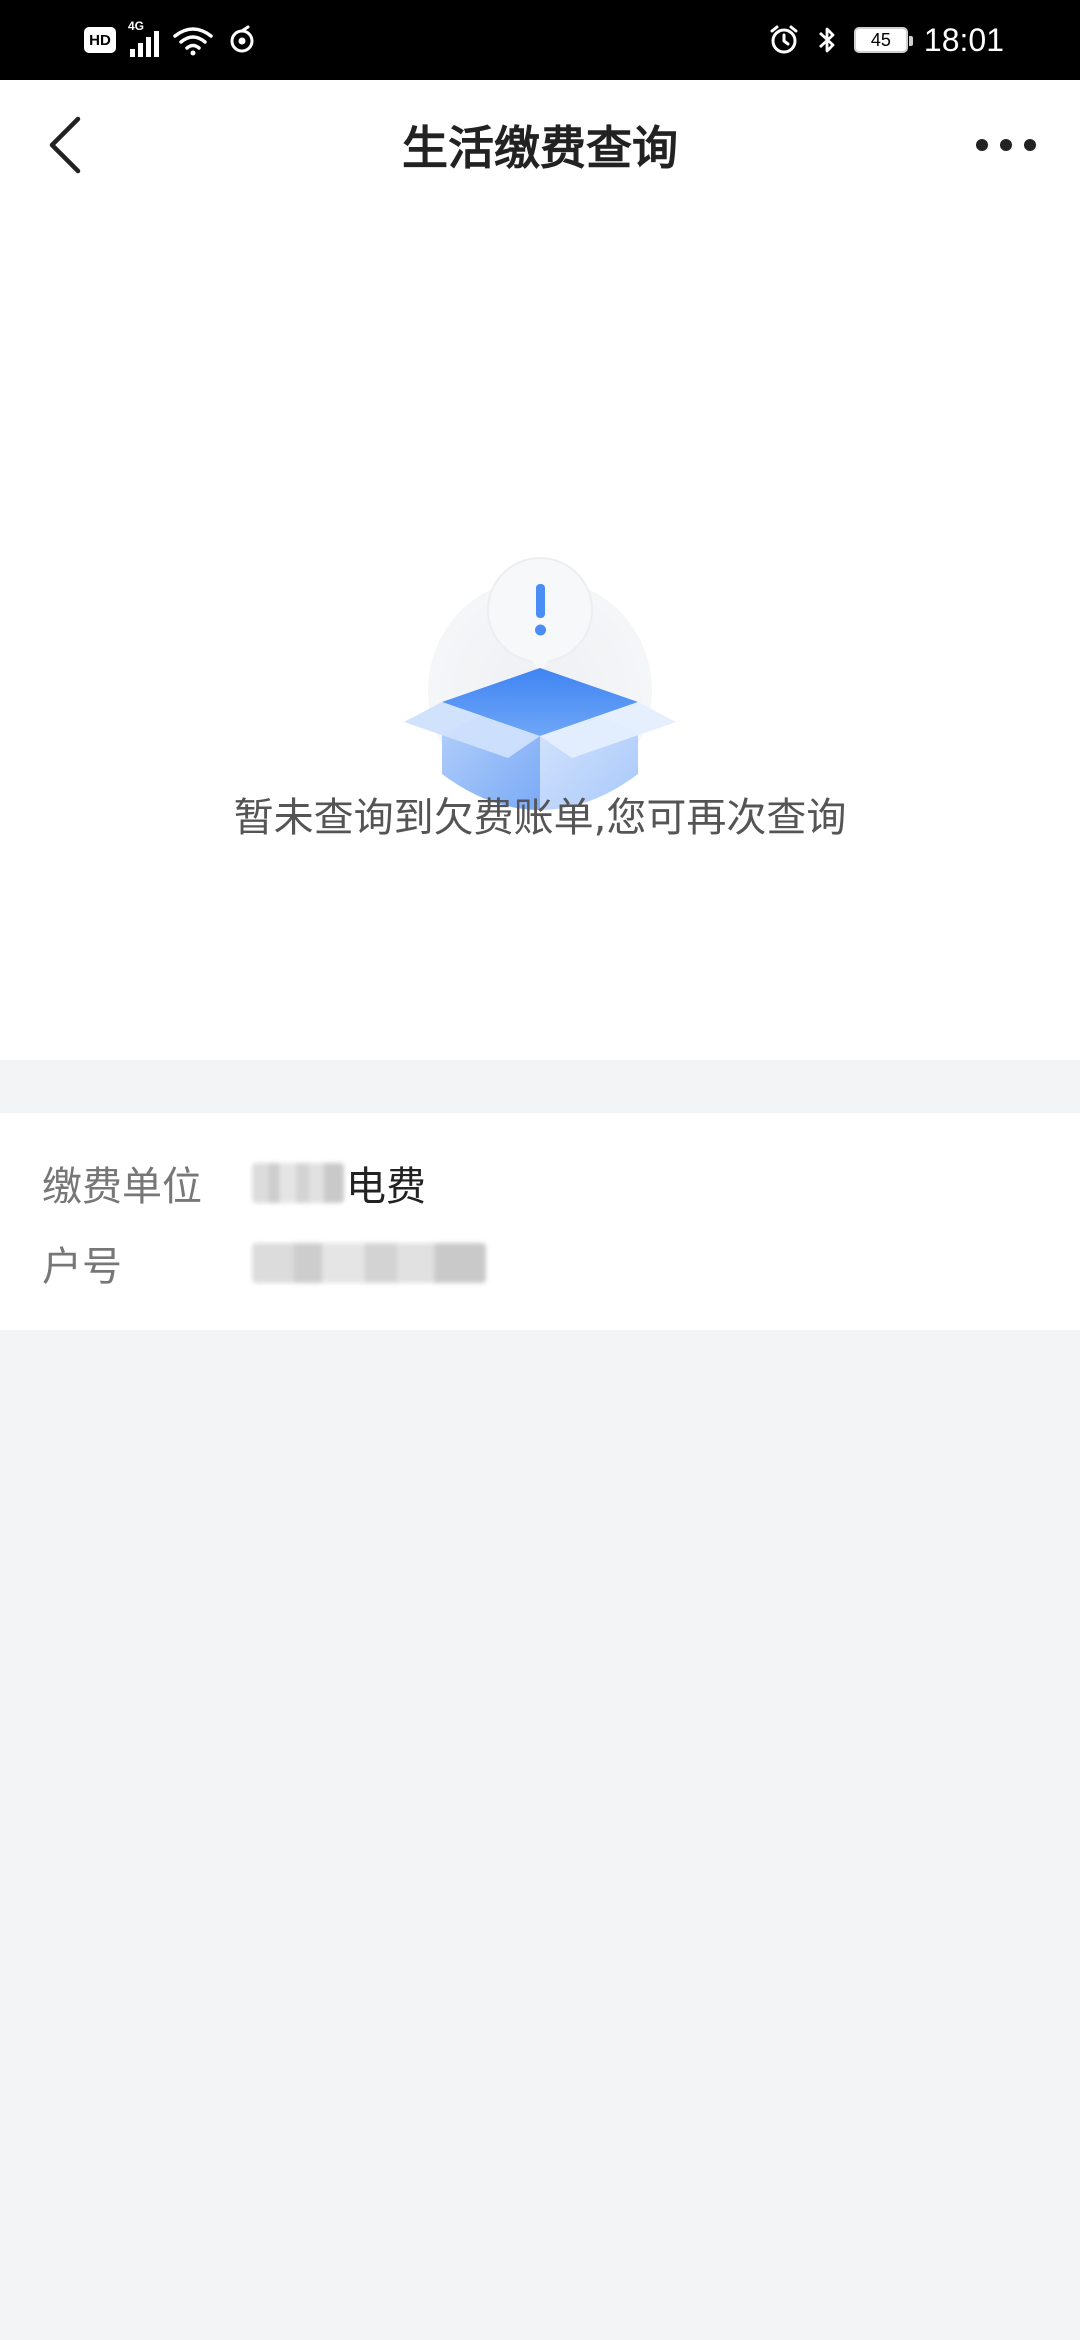  Describe the element at coordinates (122, 1187) in the screenshot. I see `unit-label: 缴费单位` at that location.